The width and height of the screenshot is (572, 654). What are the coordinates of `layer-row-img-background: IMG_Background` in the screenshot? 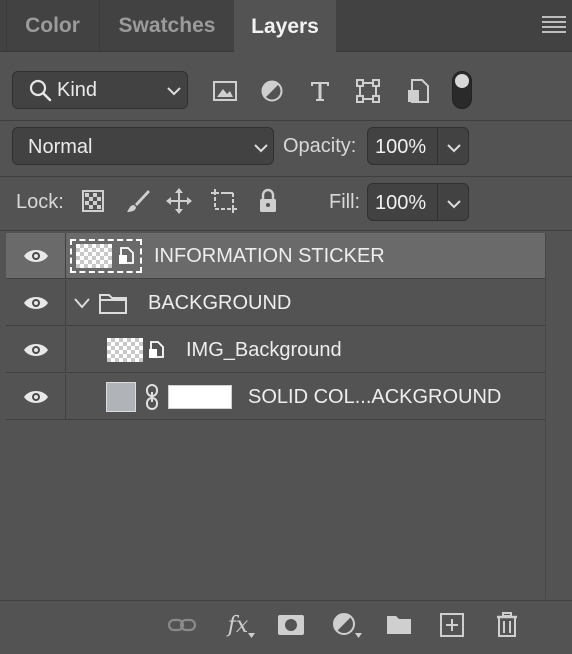 It's located at (275, 350).